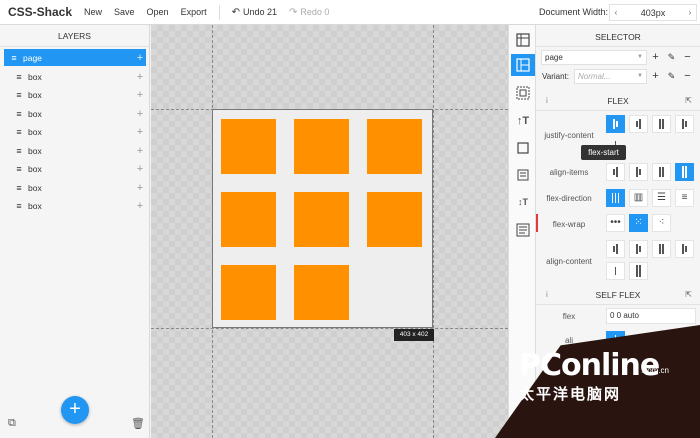 The width and height of the screenshot is (700, 438). Describe the element at coordinates (661, 124) in the screenshot. I see `justify-flex-end-option` at that location.